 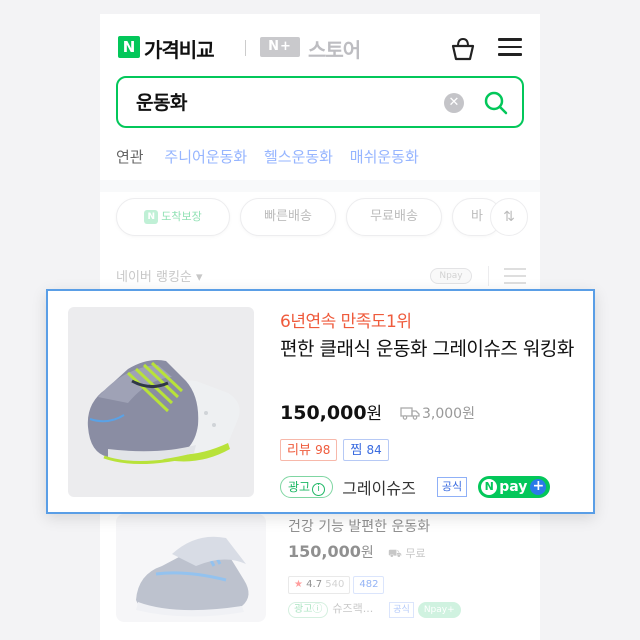 What do you see at coordinates (538, 487) in the screenshot?
I see `plus-icon: +` at bounding box center [538, 487].